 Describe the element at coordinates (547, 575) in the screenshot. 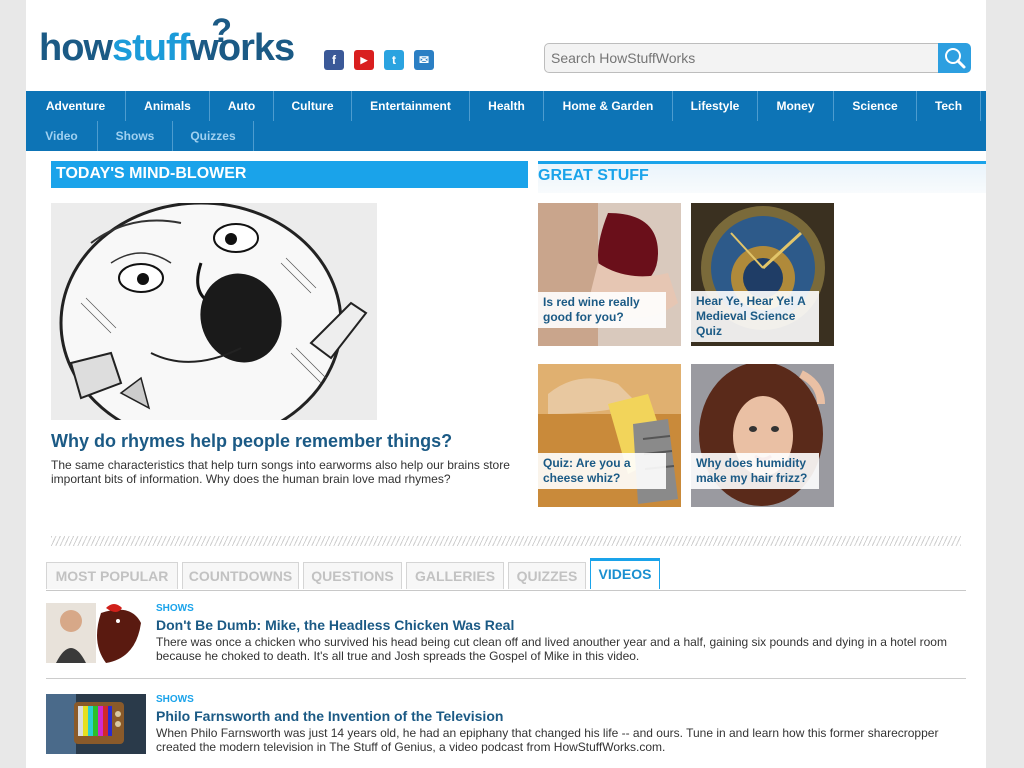

I see `tab-quizzes: QUIZZES` at that location.